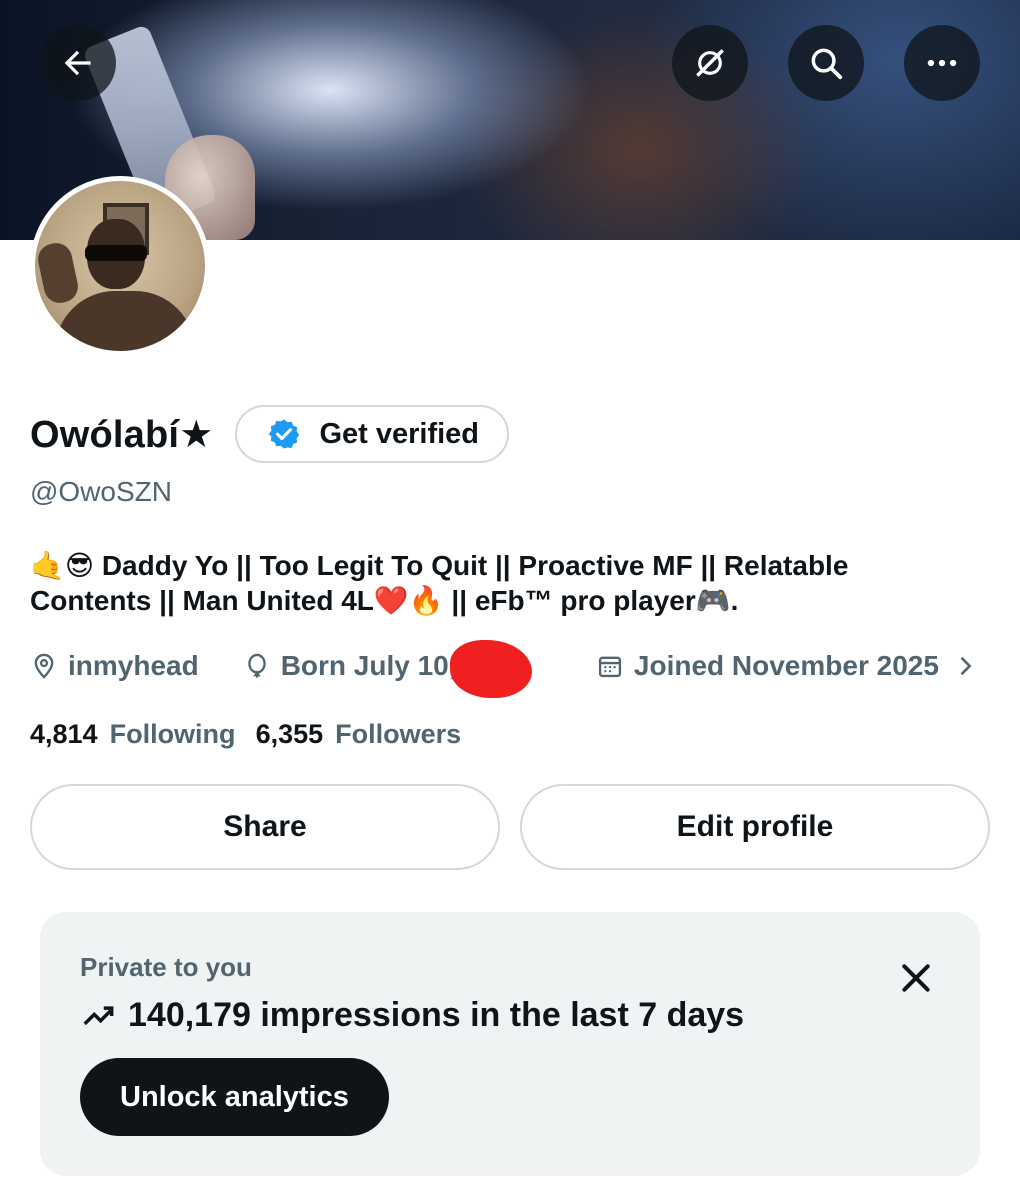  I want to click on more-button, so click(942, 63).